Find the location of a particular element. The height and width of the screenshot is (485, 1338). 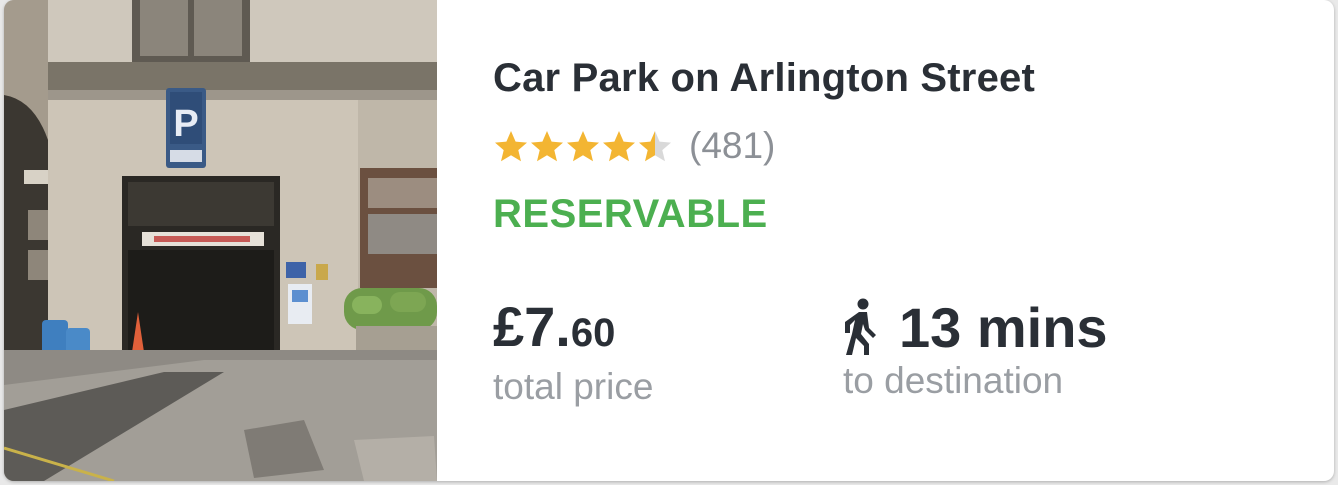

walk-label: to destination is located at coordinates (953, 380).